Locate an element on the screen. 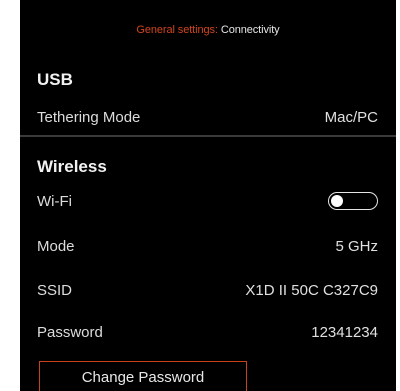 The width and height of the screenshot is (400, 391). wifi-label: Wi-Fi is located at coordinates (54, 201).